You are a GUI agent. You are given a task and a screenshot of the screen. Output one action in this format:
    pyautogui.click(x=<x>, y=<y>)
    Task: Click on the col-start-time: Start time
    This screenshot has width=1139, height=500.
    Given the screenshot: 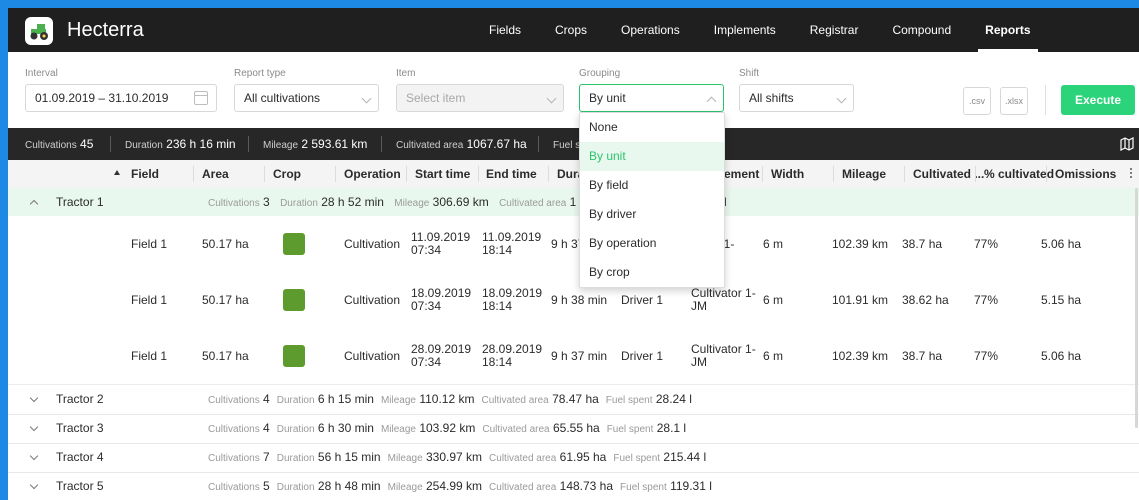 What is the action you would take?
    pyautogui.click(x=442, y=174)
    